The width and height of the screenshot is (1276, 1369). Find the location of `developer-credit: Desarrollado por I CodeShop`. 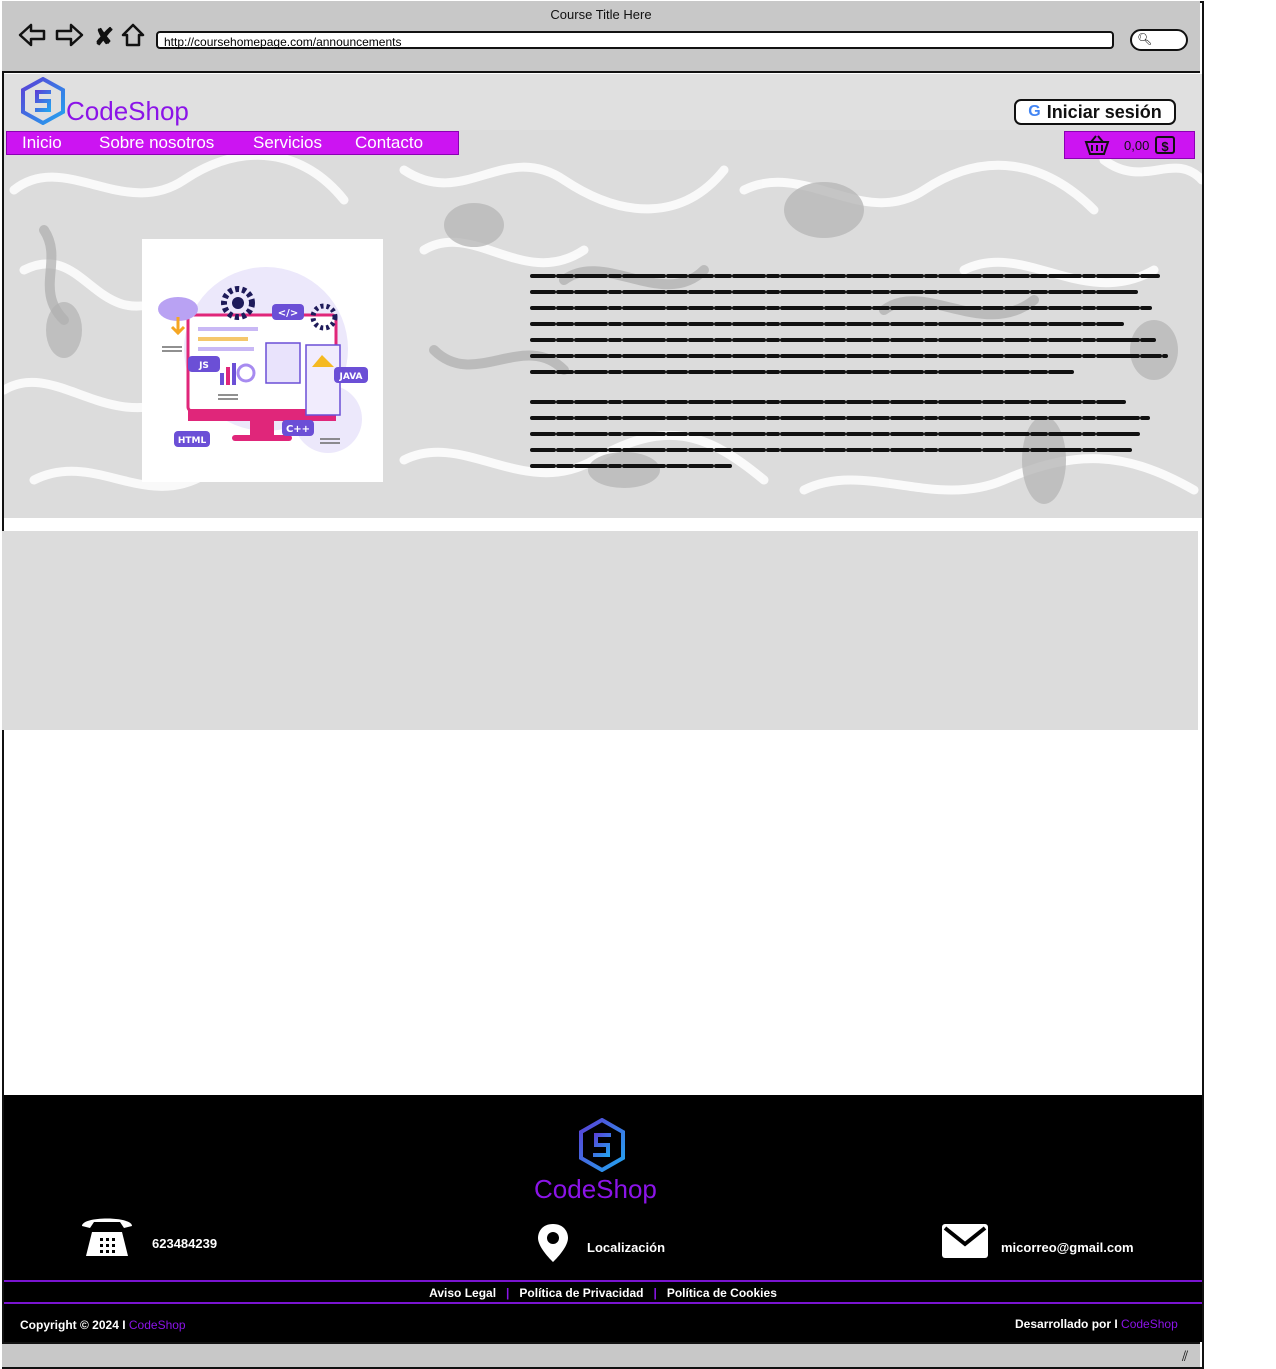

developer-credit: Desarrollado por I CodeShop is located at coordinates (1096, 1324).